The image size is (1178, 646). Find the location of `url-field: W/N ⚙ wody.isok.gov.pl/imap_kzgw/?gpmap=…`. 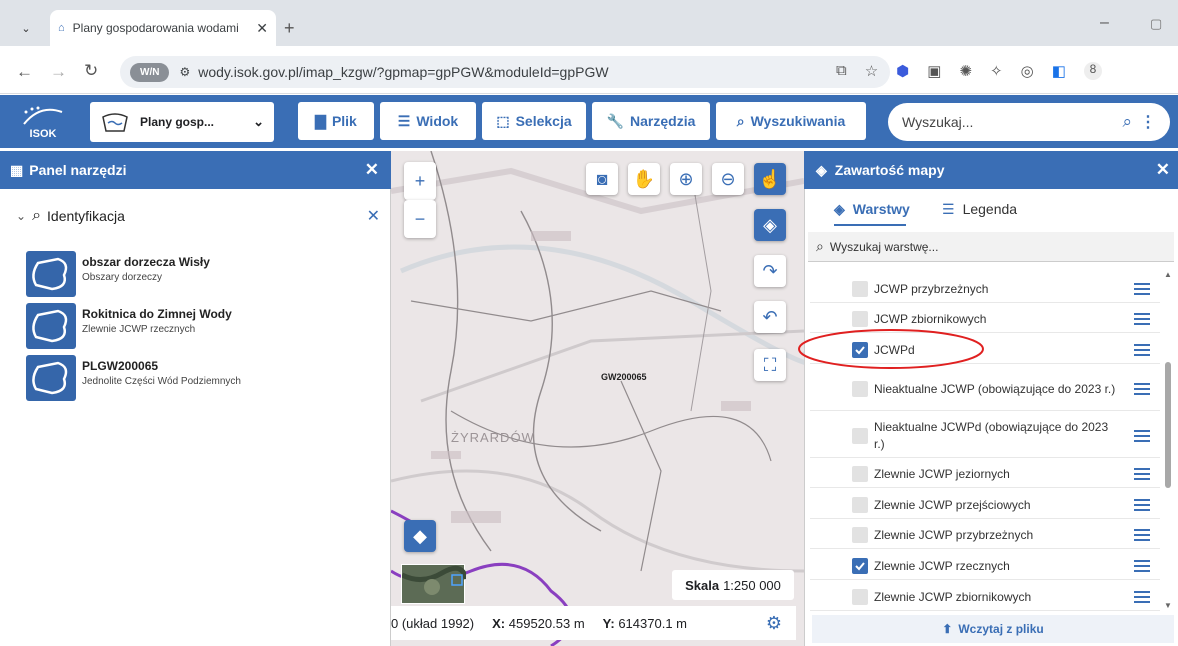

url-field: W/N ⚙ wody.isok.gov.pl/imap_kzgw/?gpmap=… is located at coordinates (505, 72).